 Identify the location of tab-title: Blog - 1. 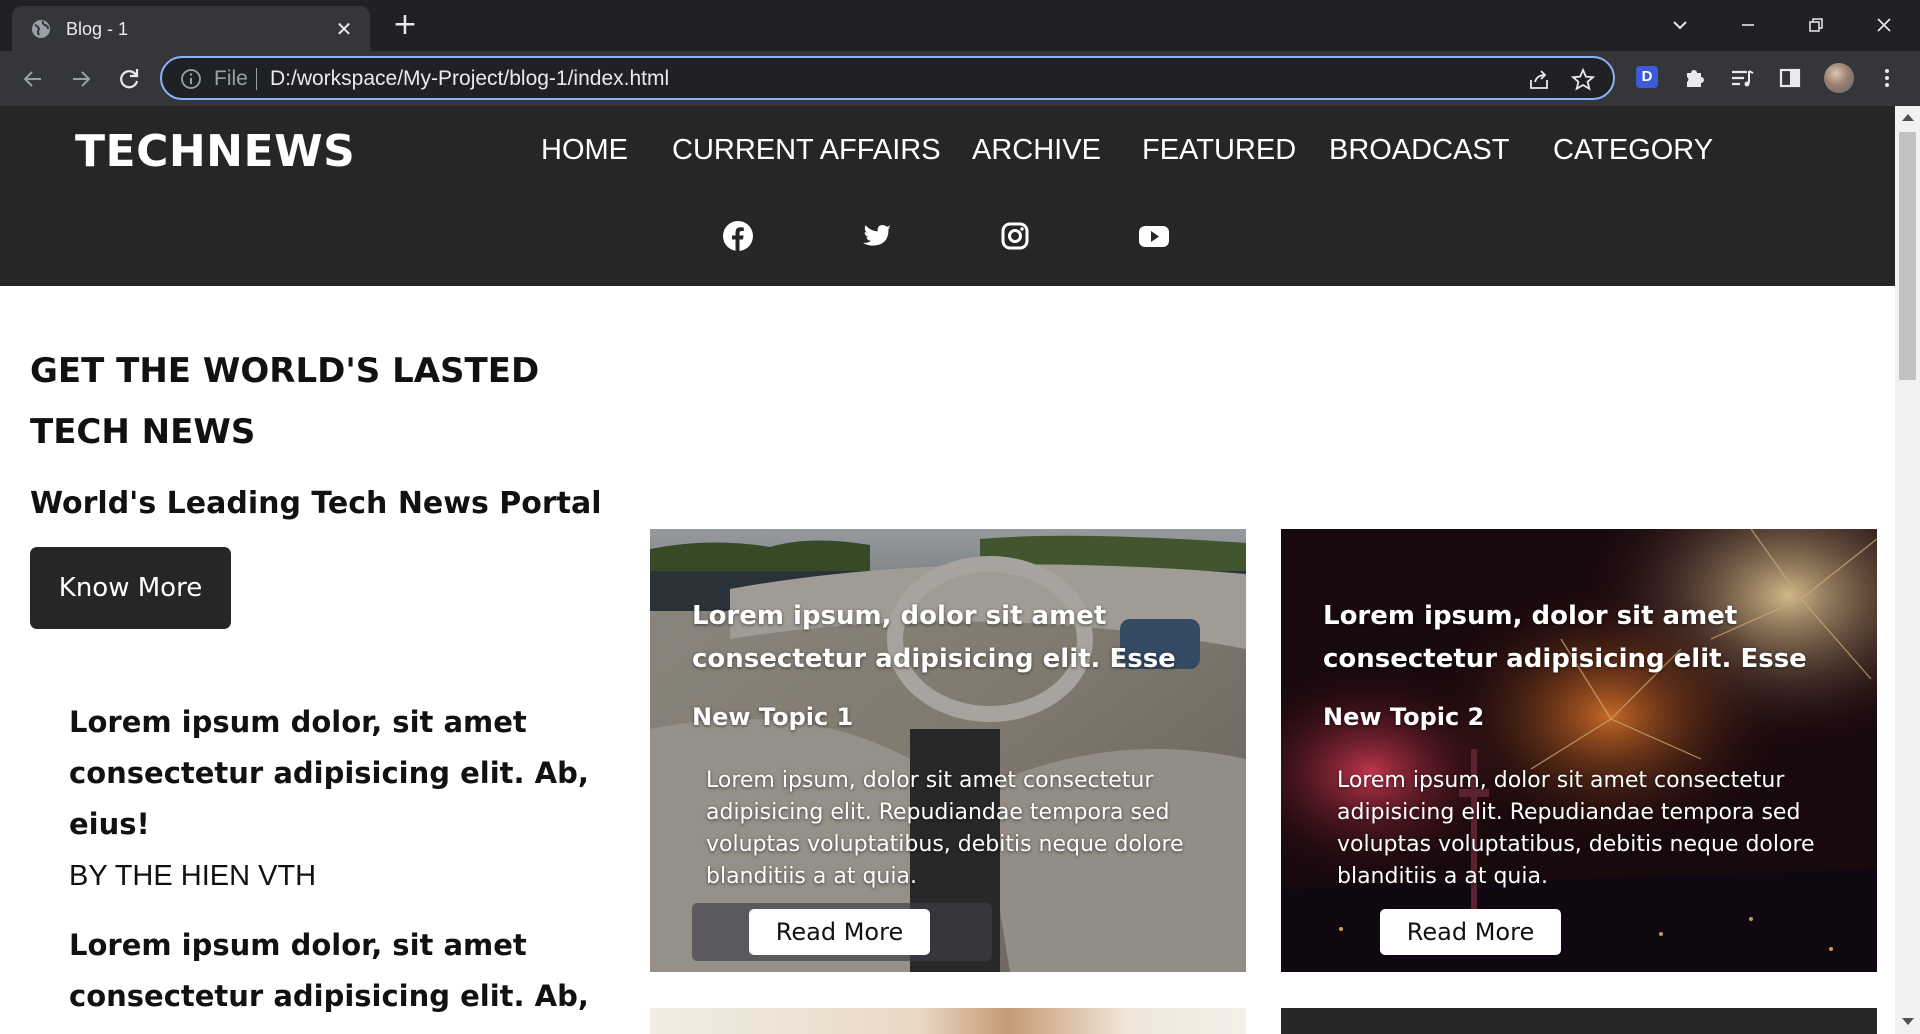
(97, 29).